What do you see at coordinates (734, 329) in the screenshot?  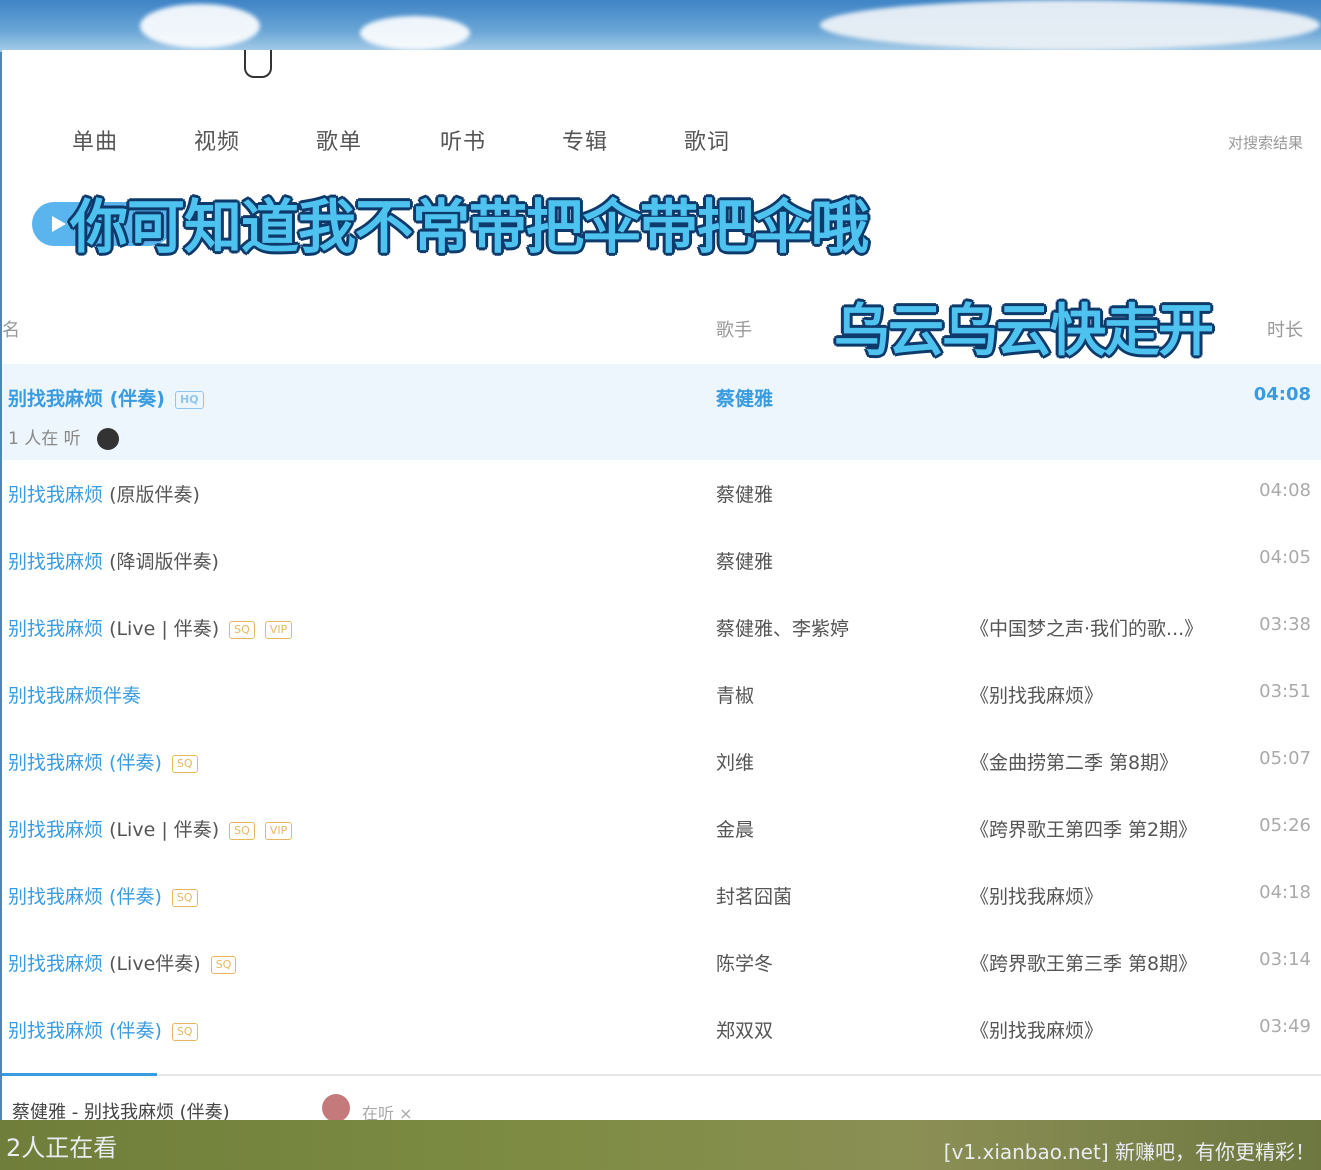 I see `column-header-singer: 歌手` at bounding box center [734, 329].